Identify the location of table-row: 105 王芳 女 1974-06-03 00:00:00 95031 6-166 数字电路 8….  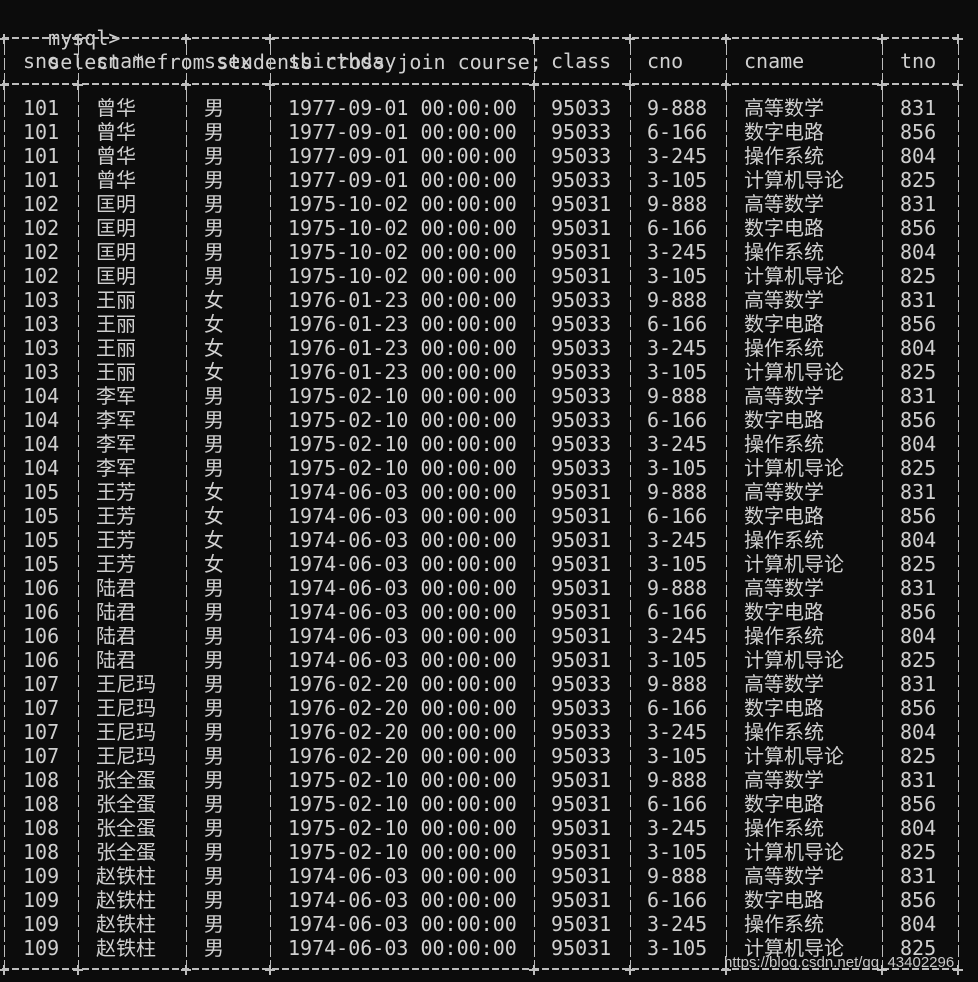
(489, 516).